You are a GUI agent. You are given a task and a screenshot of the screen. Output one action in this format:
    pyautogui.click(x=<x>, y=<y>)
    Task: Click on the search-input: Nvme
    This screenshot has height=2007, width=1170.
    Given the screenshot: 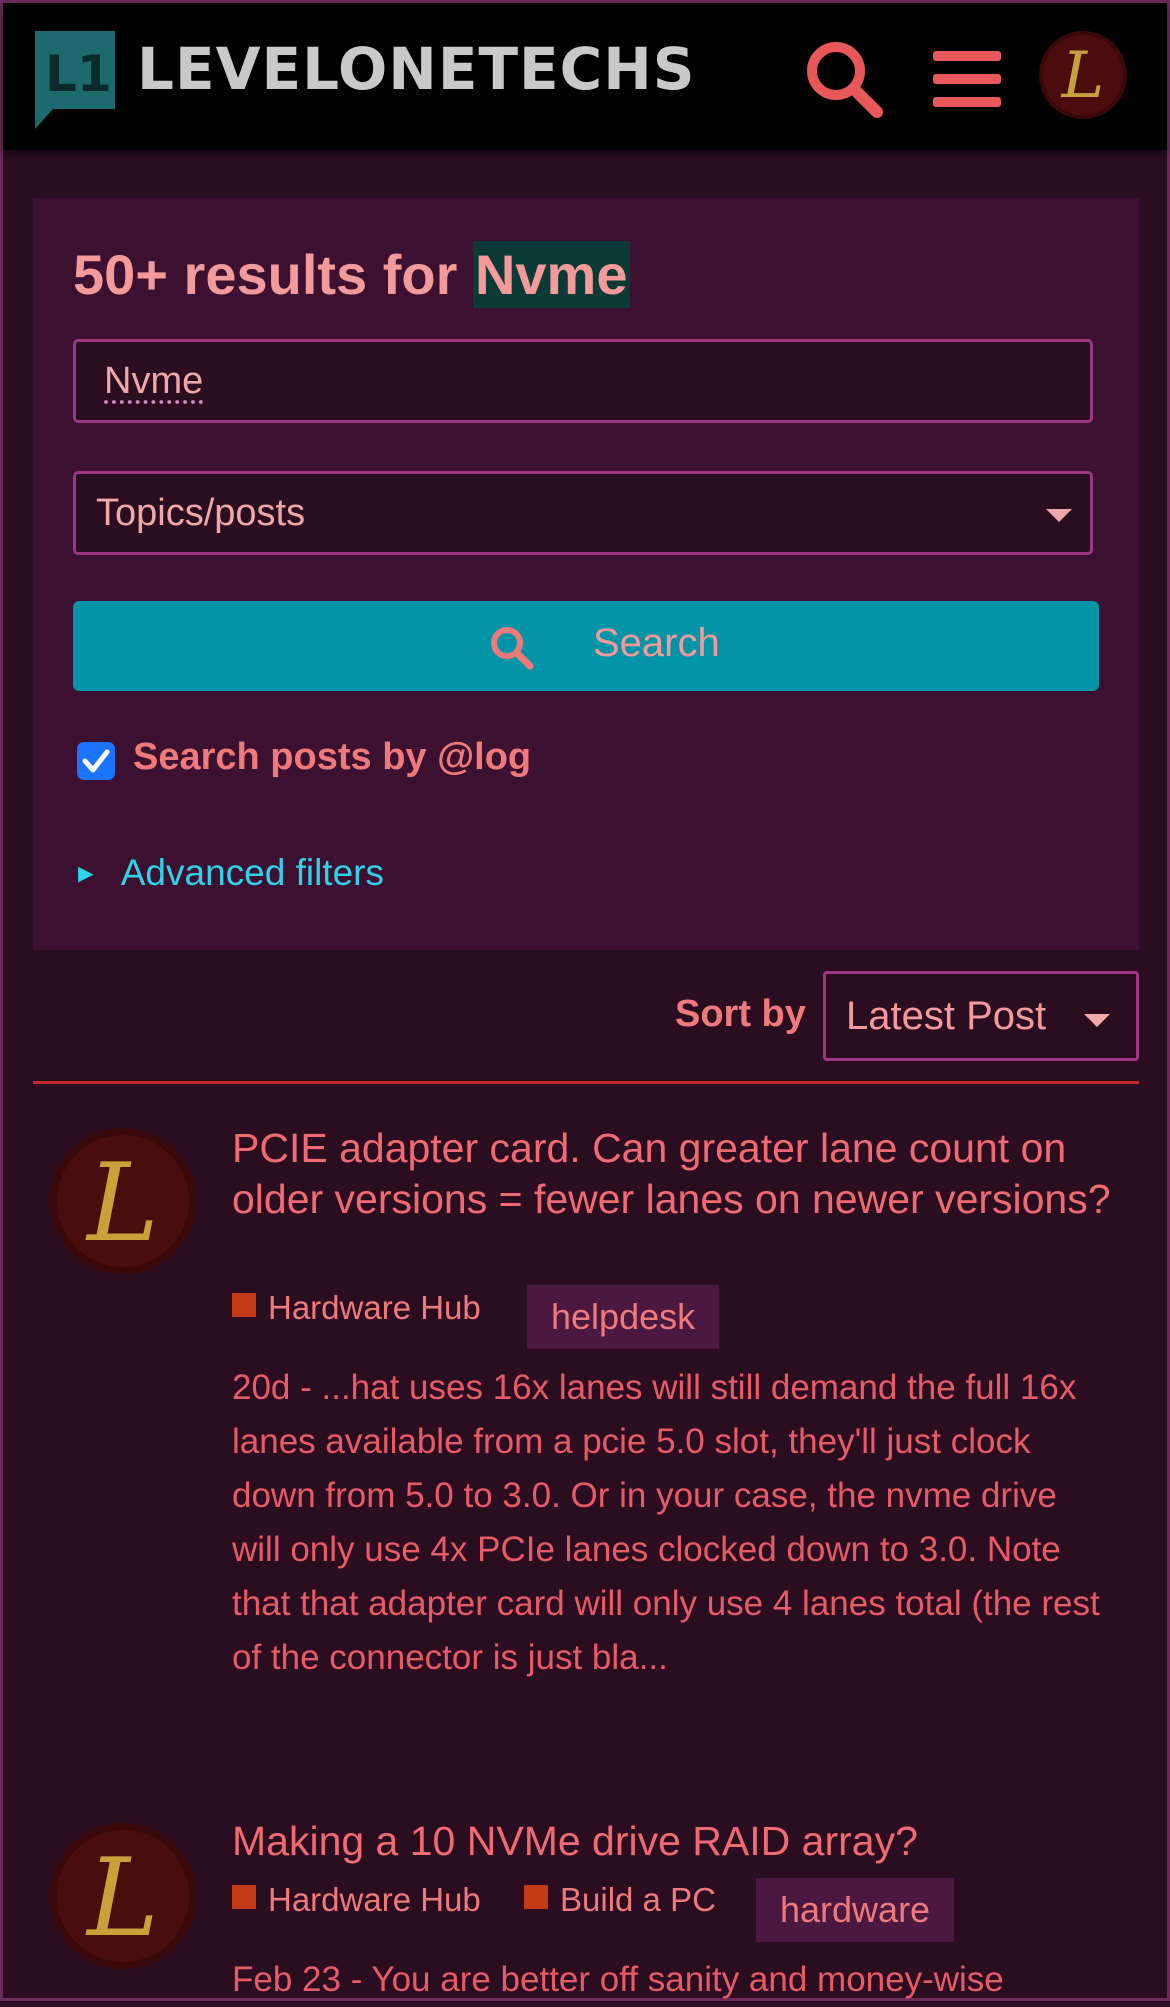 What is the action you would take?
    pyautogui.click(x=583, y=381)
    